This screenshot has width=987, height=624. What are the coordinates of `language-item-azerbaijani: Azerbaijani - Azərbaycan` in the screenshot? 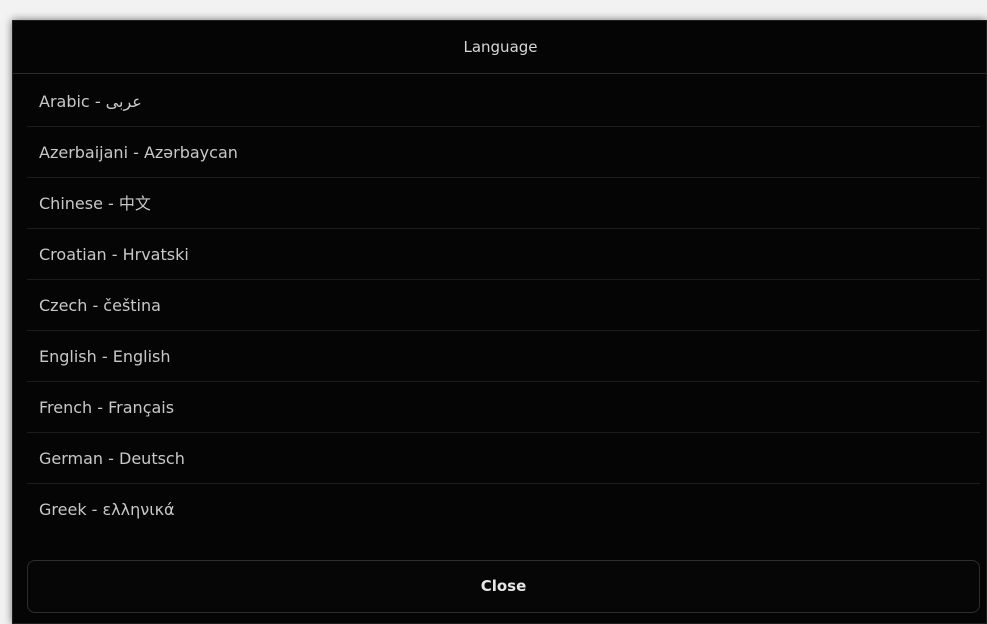 It's located at (503, 152).